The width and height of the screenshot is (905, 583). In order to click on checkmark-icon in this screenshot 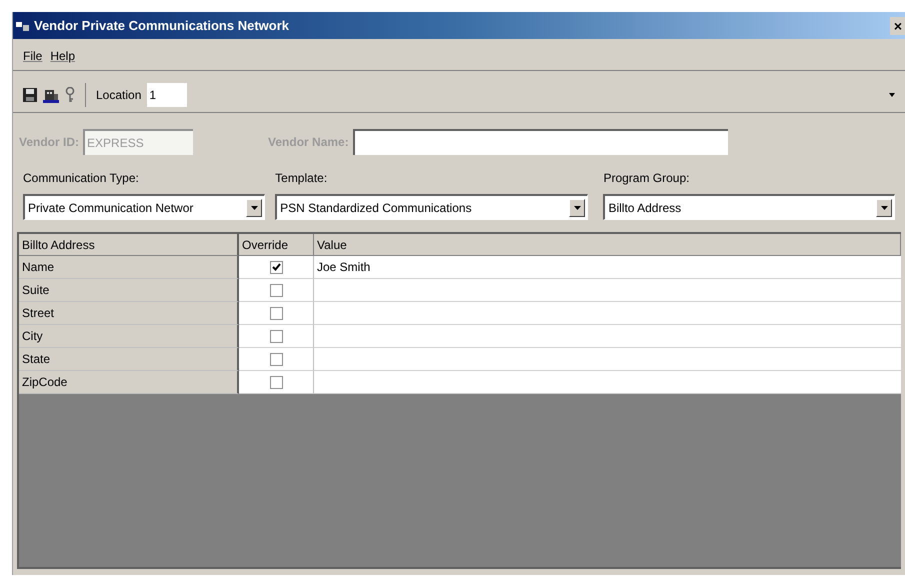, I will do `click(276, 267)`.